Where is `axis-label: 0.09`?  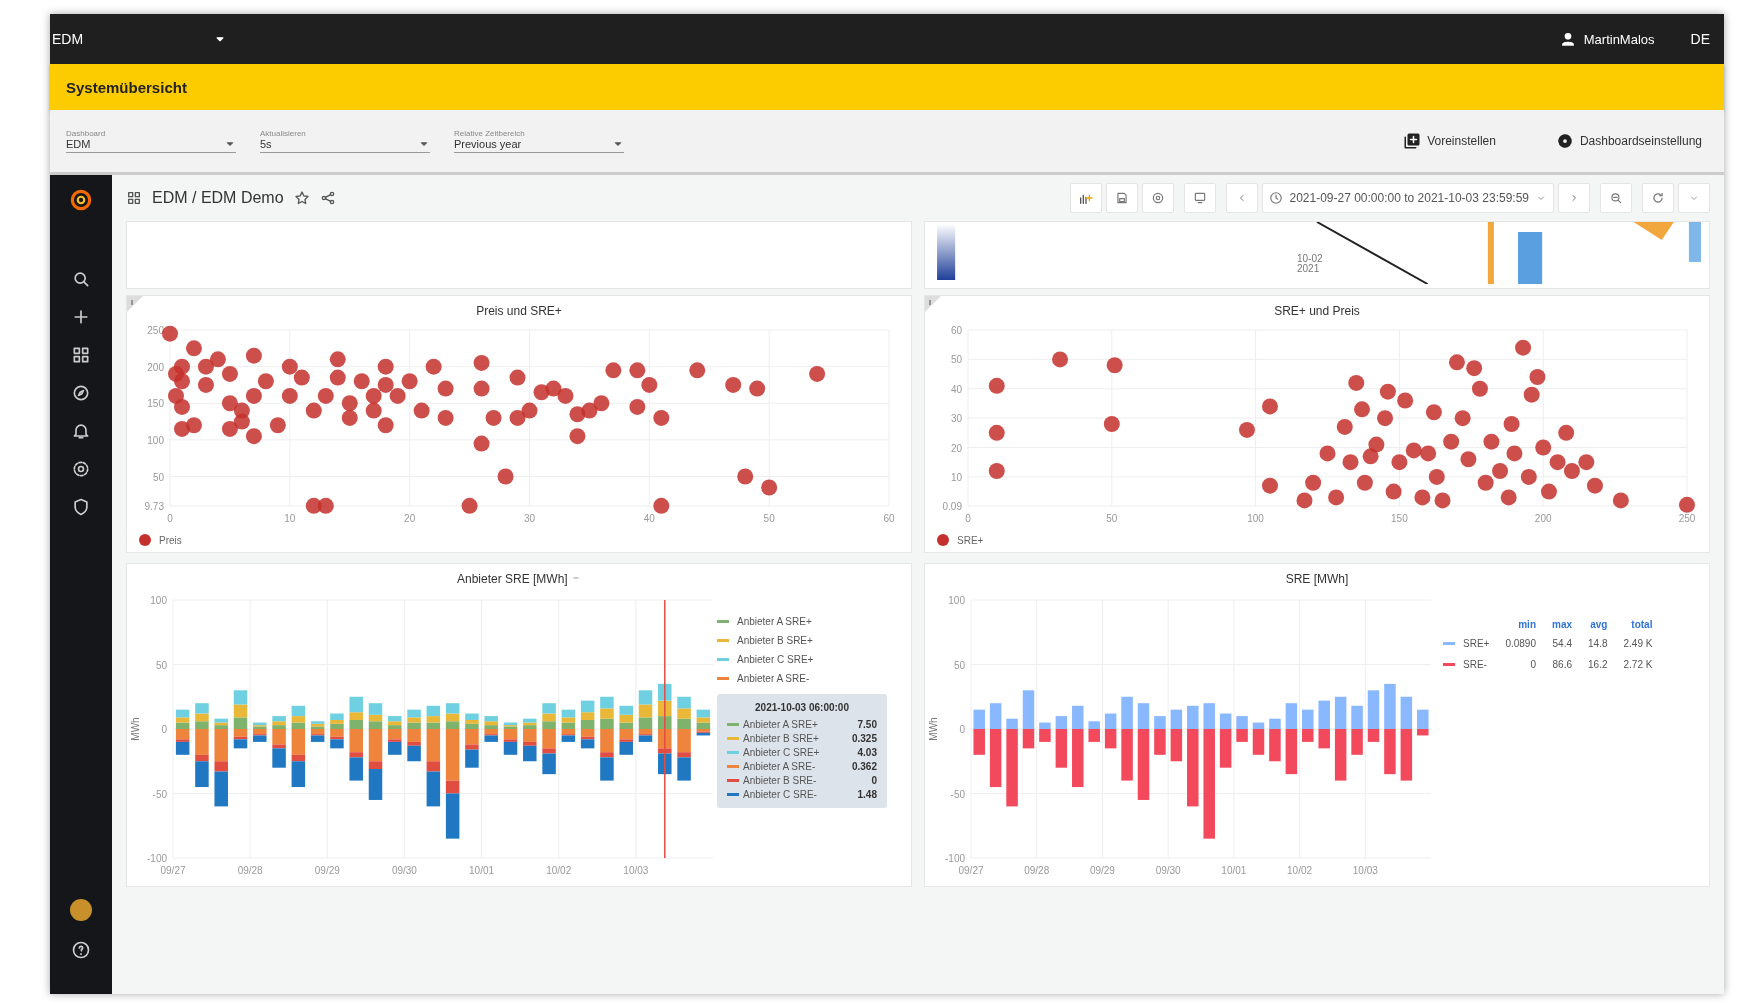
axis-label: 0.09 is located at coordinates (952, 506).